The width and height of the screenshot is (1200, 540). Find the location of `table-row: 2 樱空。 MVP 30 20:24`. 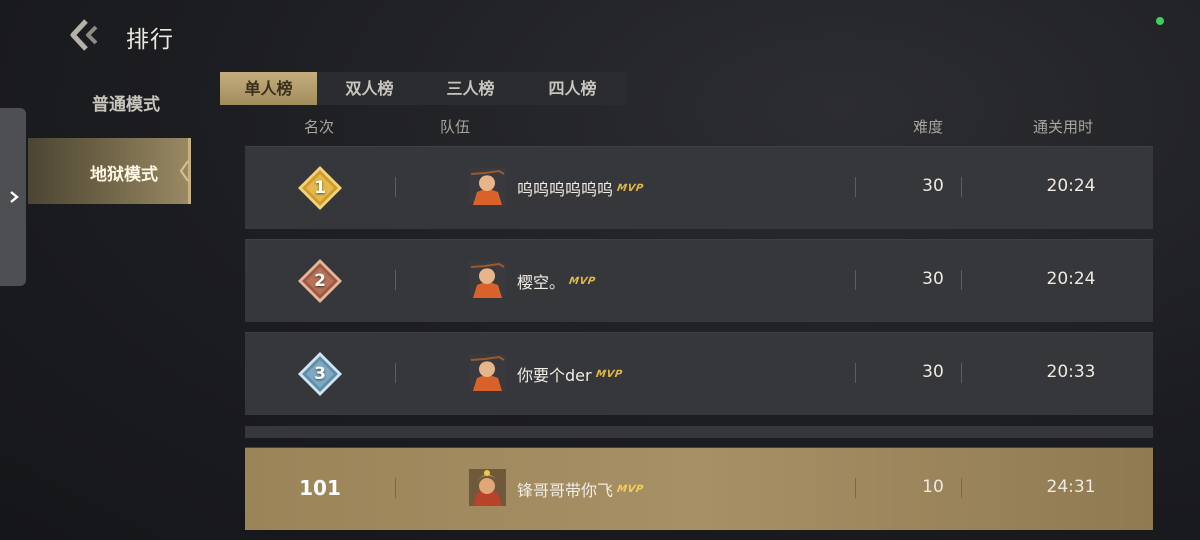

table-row: 2 樱空。 MVP 30 20:24 is located at coordinates (699, 280).